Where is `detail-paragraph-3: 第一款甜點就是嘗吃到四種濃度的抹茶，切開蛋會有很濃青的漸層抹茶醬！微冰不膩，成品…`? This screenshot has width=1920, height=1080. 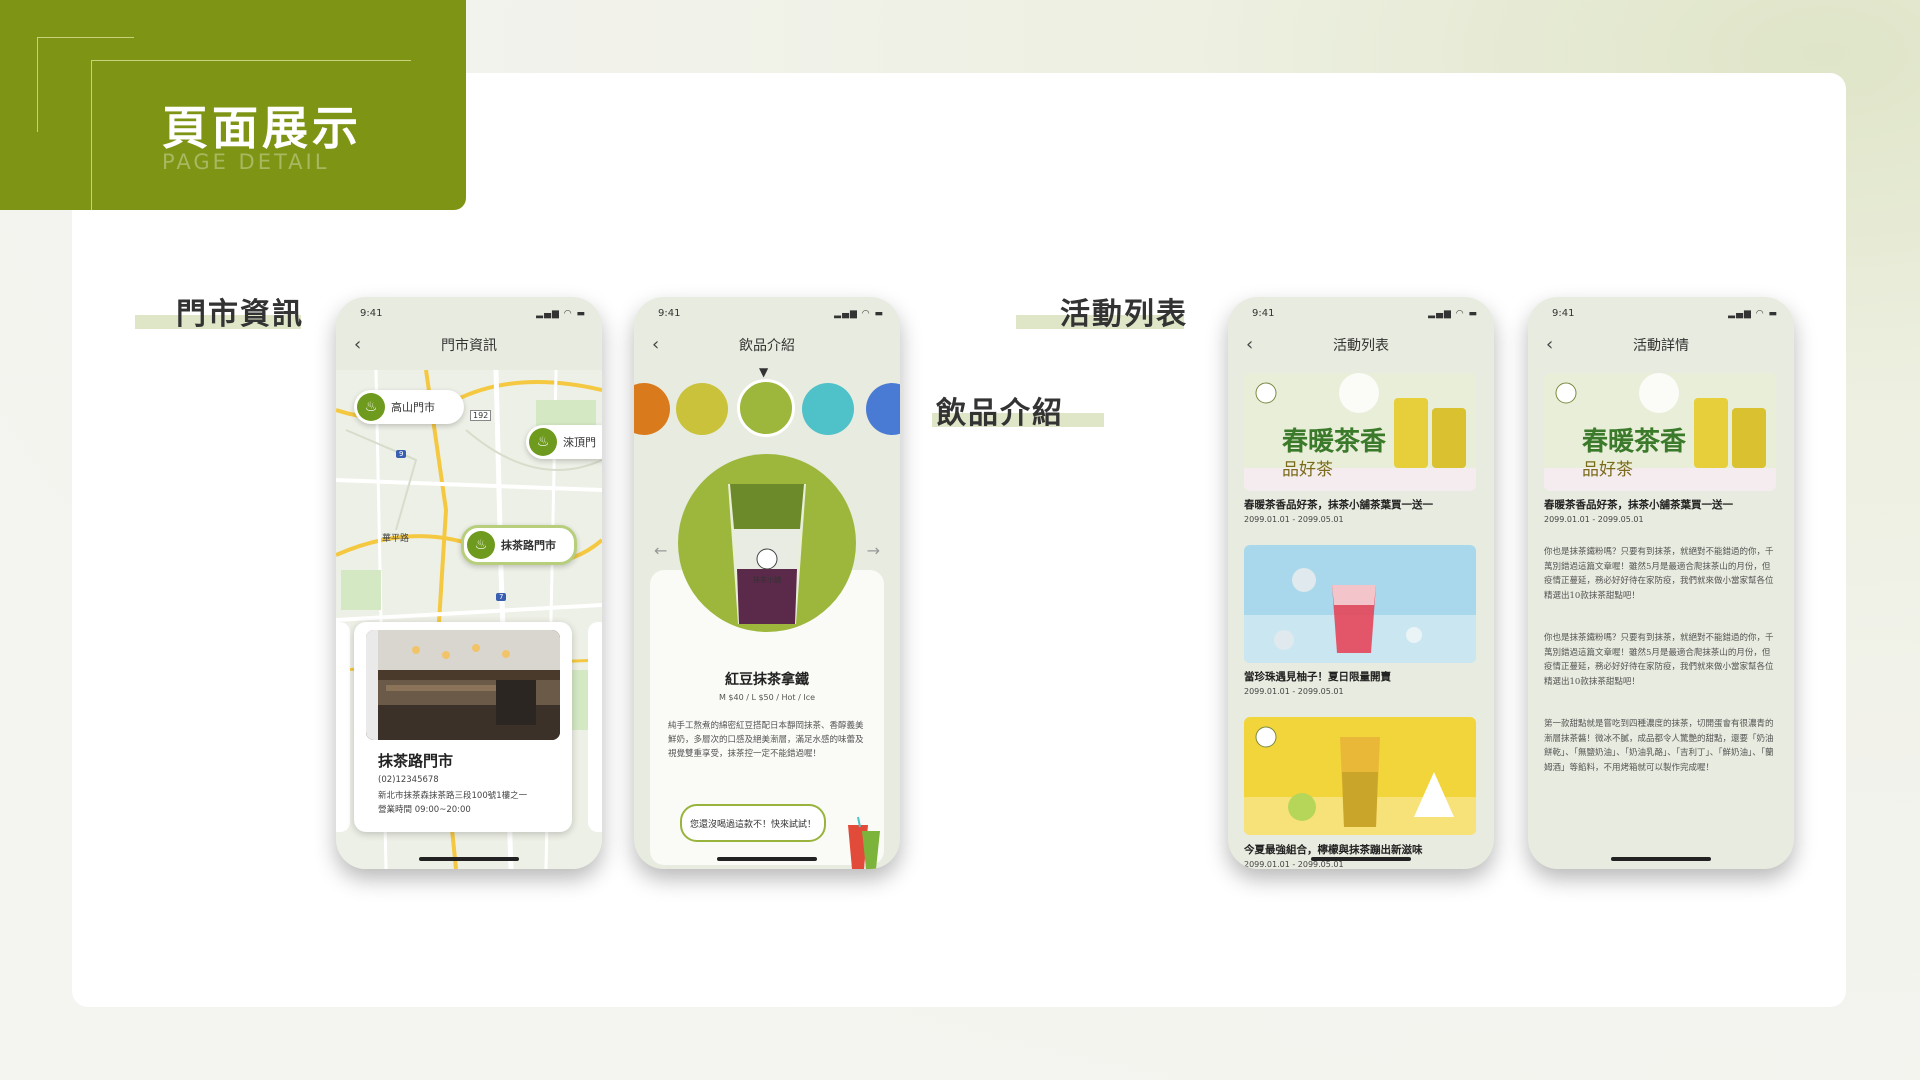 detail-paragraph-3: 第一款甜點就是嘗吃到四種濃度的抹茶，切開蛋會有很濃青的漸層抹茶醬！微冰不膩，成品… is located at coordinates (1659, 746).